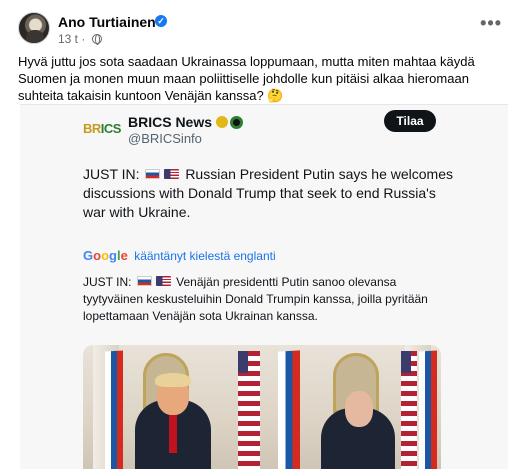 This screenshot has height=469, width=528. Describe the element at coordinates (205, 256) in the screenshot. I see `translation-note-text: kääntänyt kielestä englanti` at that location.